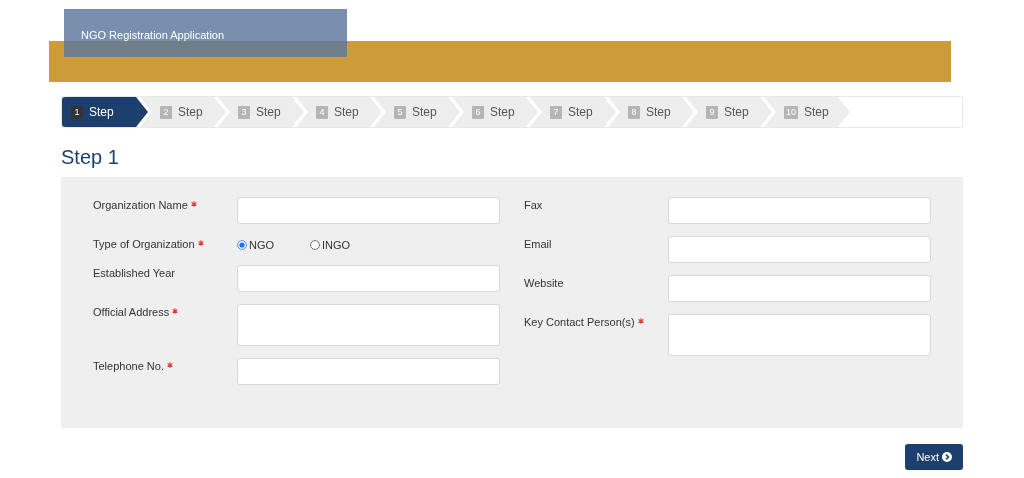 The image size is (1024, 478). Describe the element at coordinates (261, 112) in the screenshot. I see `step-tab: 3 Step` at that location.